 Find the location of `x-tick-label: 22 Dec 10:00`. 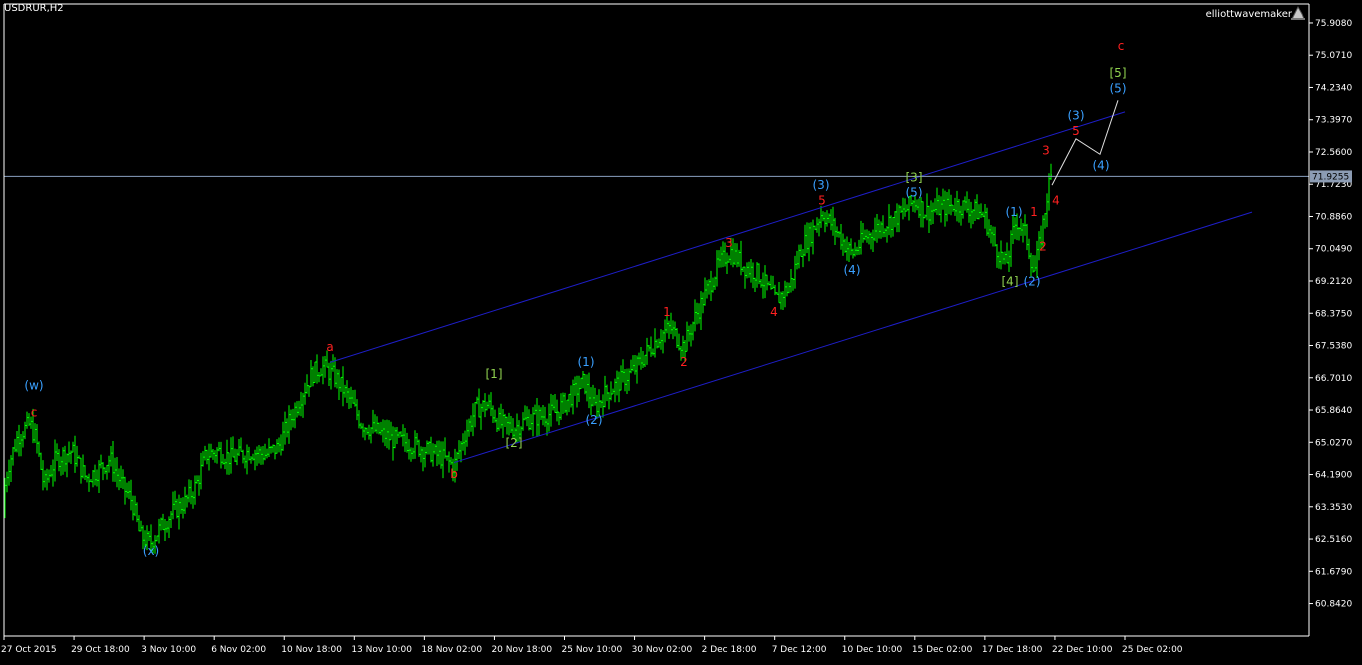

x-tick-label: 22 Dec 10:00 is located at coordinates (1082, 650).